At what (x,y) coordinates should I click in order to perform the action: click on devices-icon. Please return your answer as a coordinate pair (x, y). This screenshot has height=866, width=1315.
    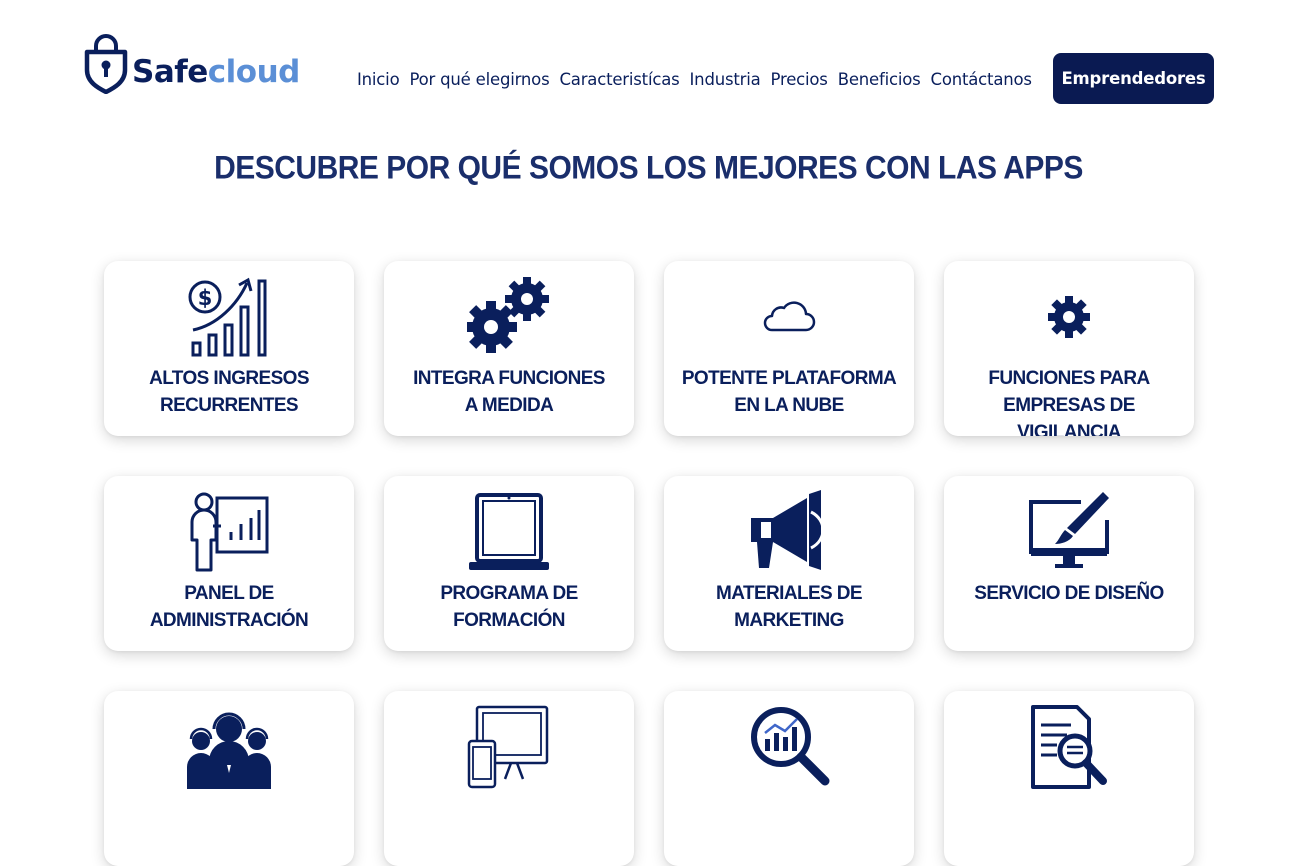
    Looking at the image, I should click on (508, 747).